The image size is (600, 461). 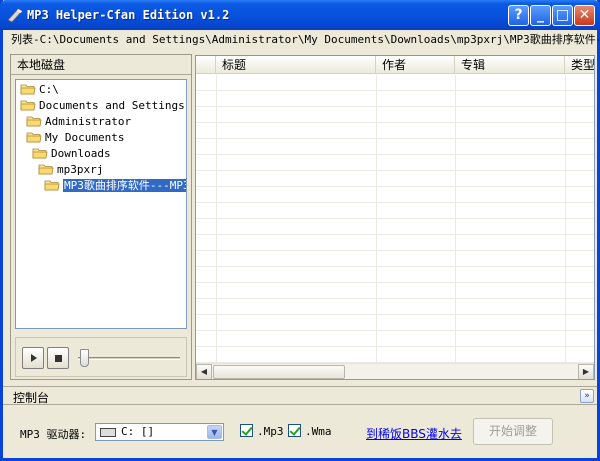 I want to click on bbs-link: 到稀饭BBS灌水去, so click(x=414, y=433).